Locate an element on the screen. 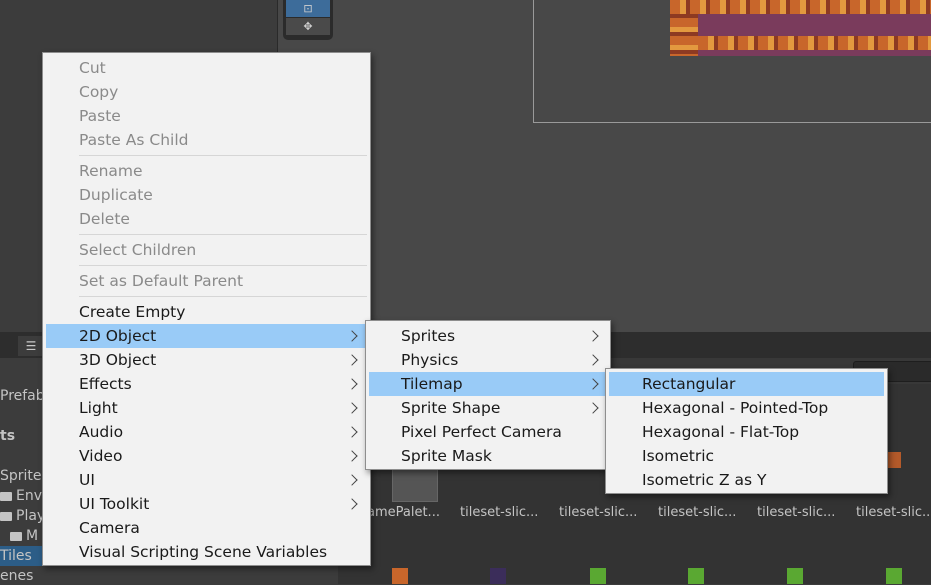 The image size is (931, 585). menu-item-duplicate: Duplicate is located at coordinates (206, 195).